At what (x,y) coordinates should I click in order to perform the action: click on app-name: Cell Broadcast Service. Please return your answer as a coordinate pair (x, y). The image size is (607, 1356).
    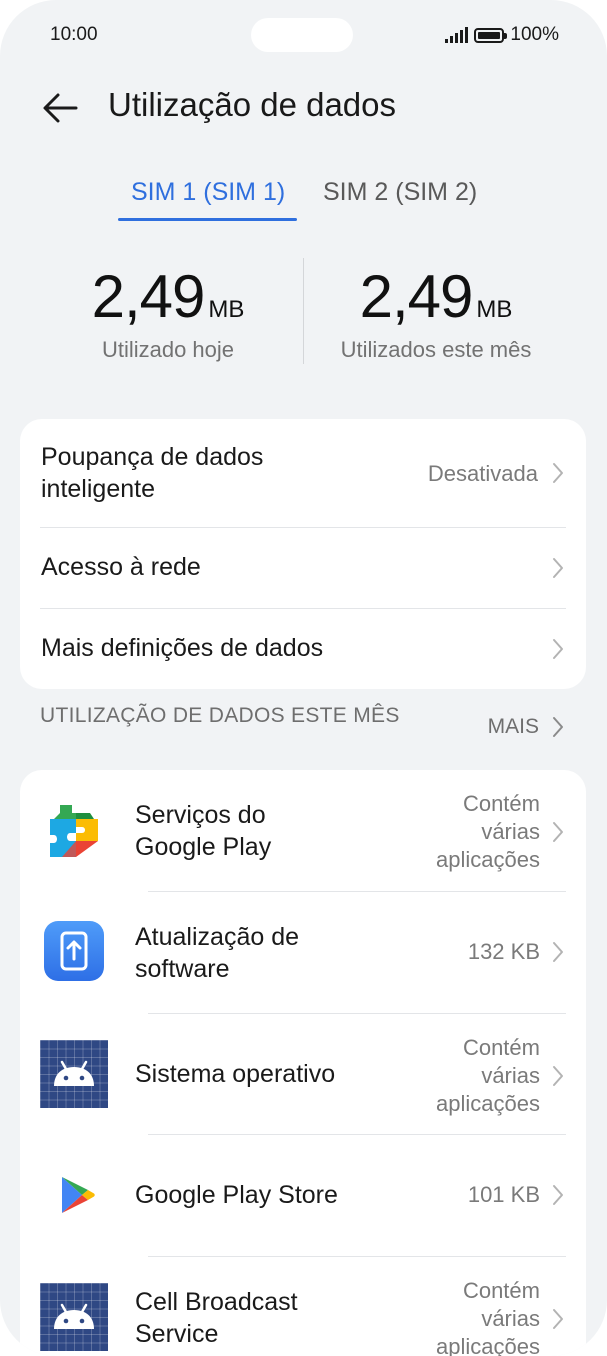
    Looking at the image, I should click on (216, 1318).